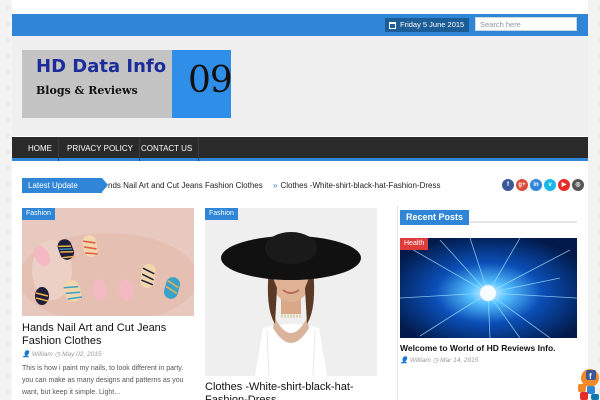 This screenshot has width=600, height=400. What do you see at coordinates (432, 24) in the screenshot?
I see `date-text: Friday 5 June 2015` at bounding box center [432, 24].